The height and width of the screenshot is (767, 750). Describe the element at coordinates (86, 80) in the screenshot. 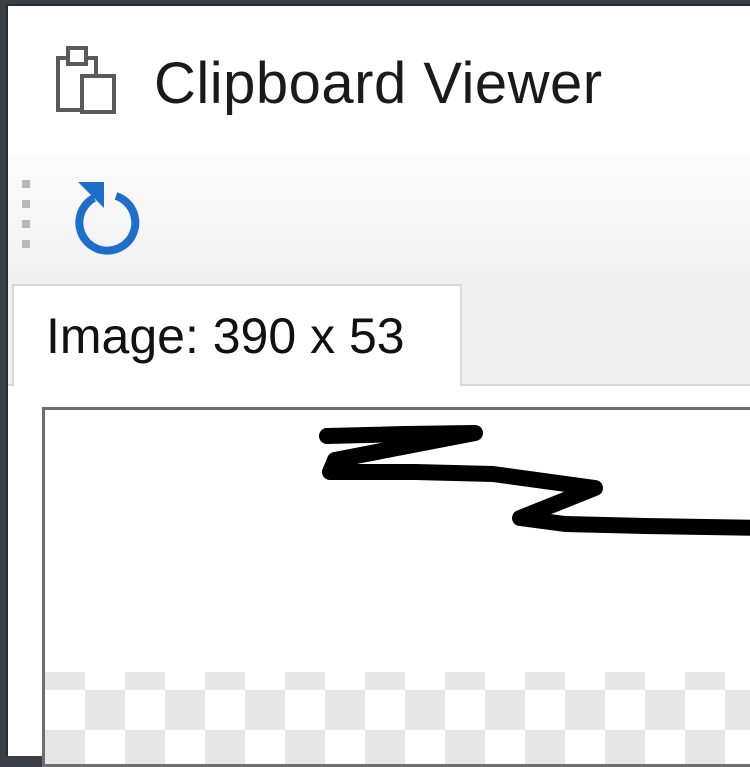

I see `clipboard-icon` at that location.